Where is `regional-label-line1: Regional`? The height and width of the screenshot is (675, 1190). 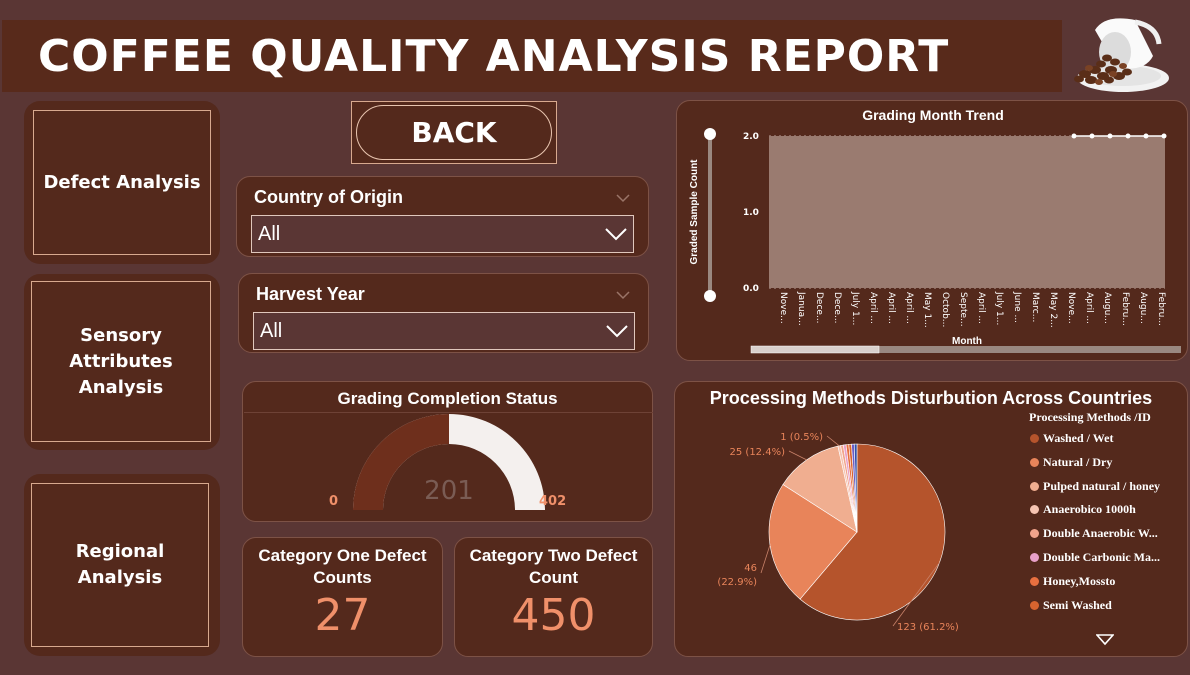 regional-label-line1: Regional is located at coordinates (120, 551).